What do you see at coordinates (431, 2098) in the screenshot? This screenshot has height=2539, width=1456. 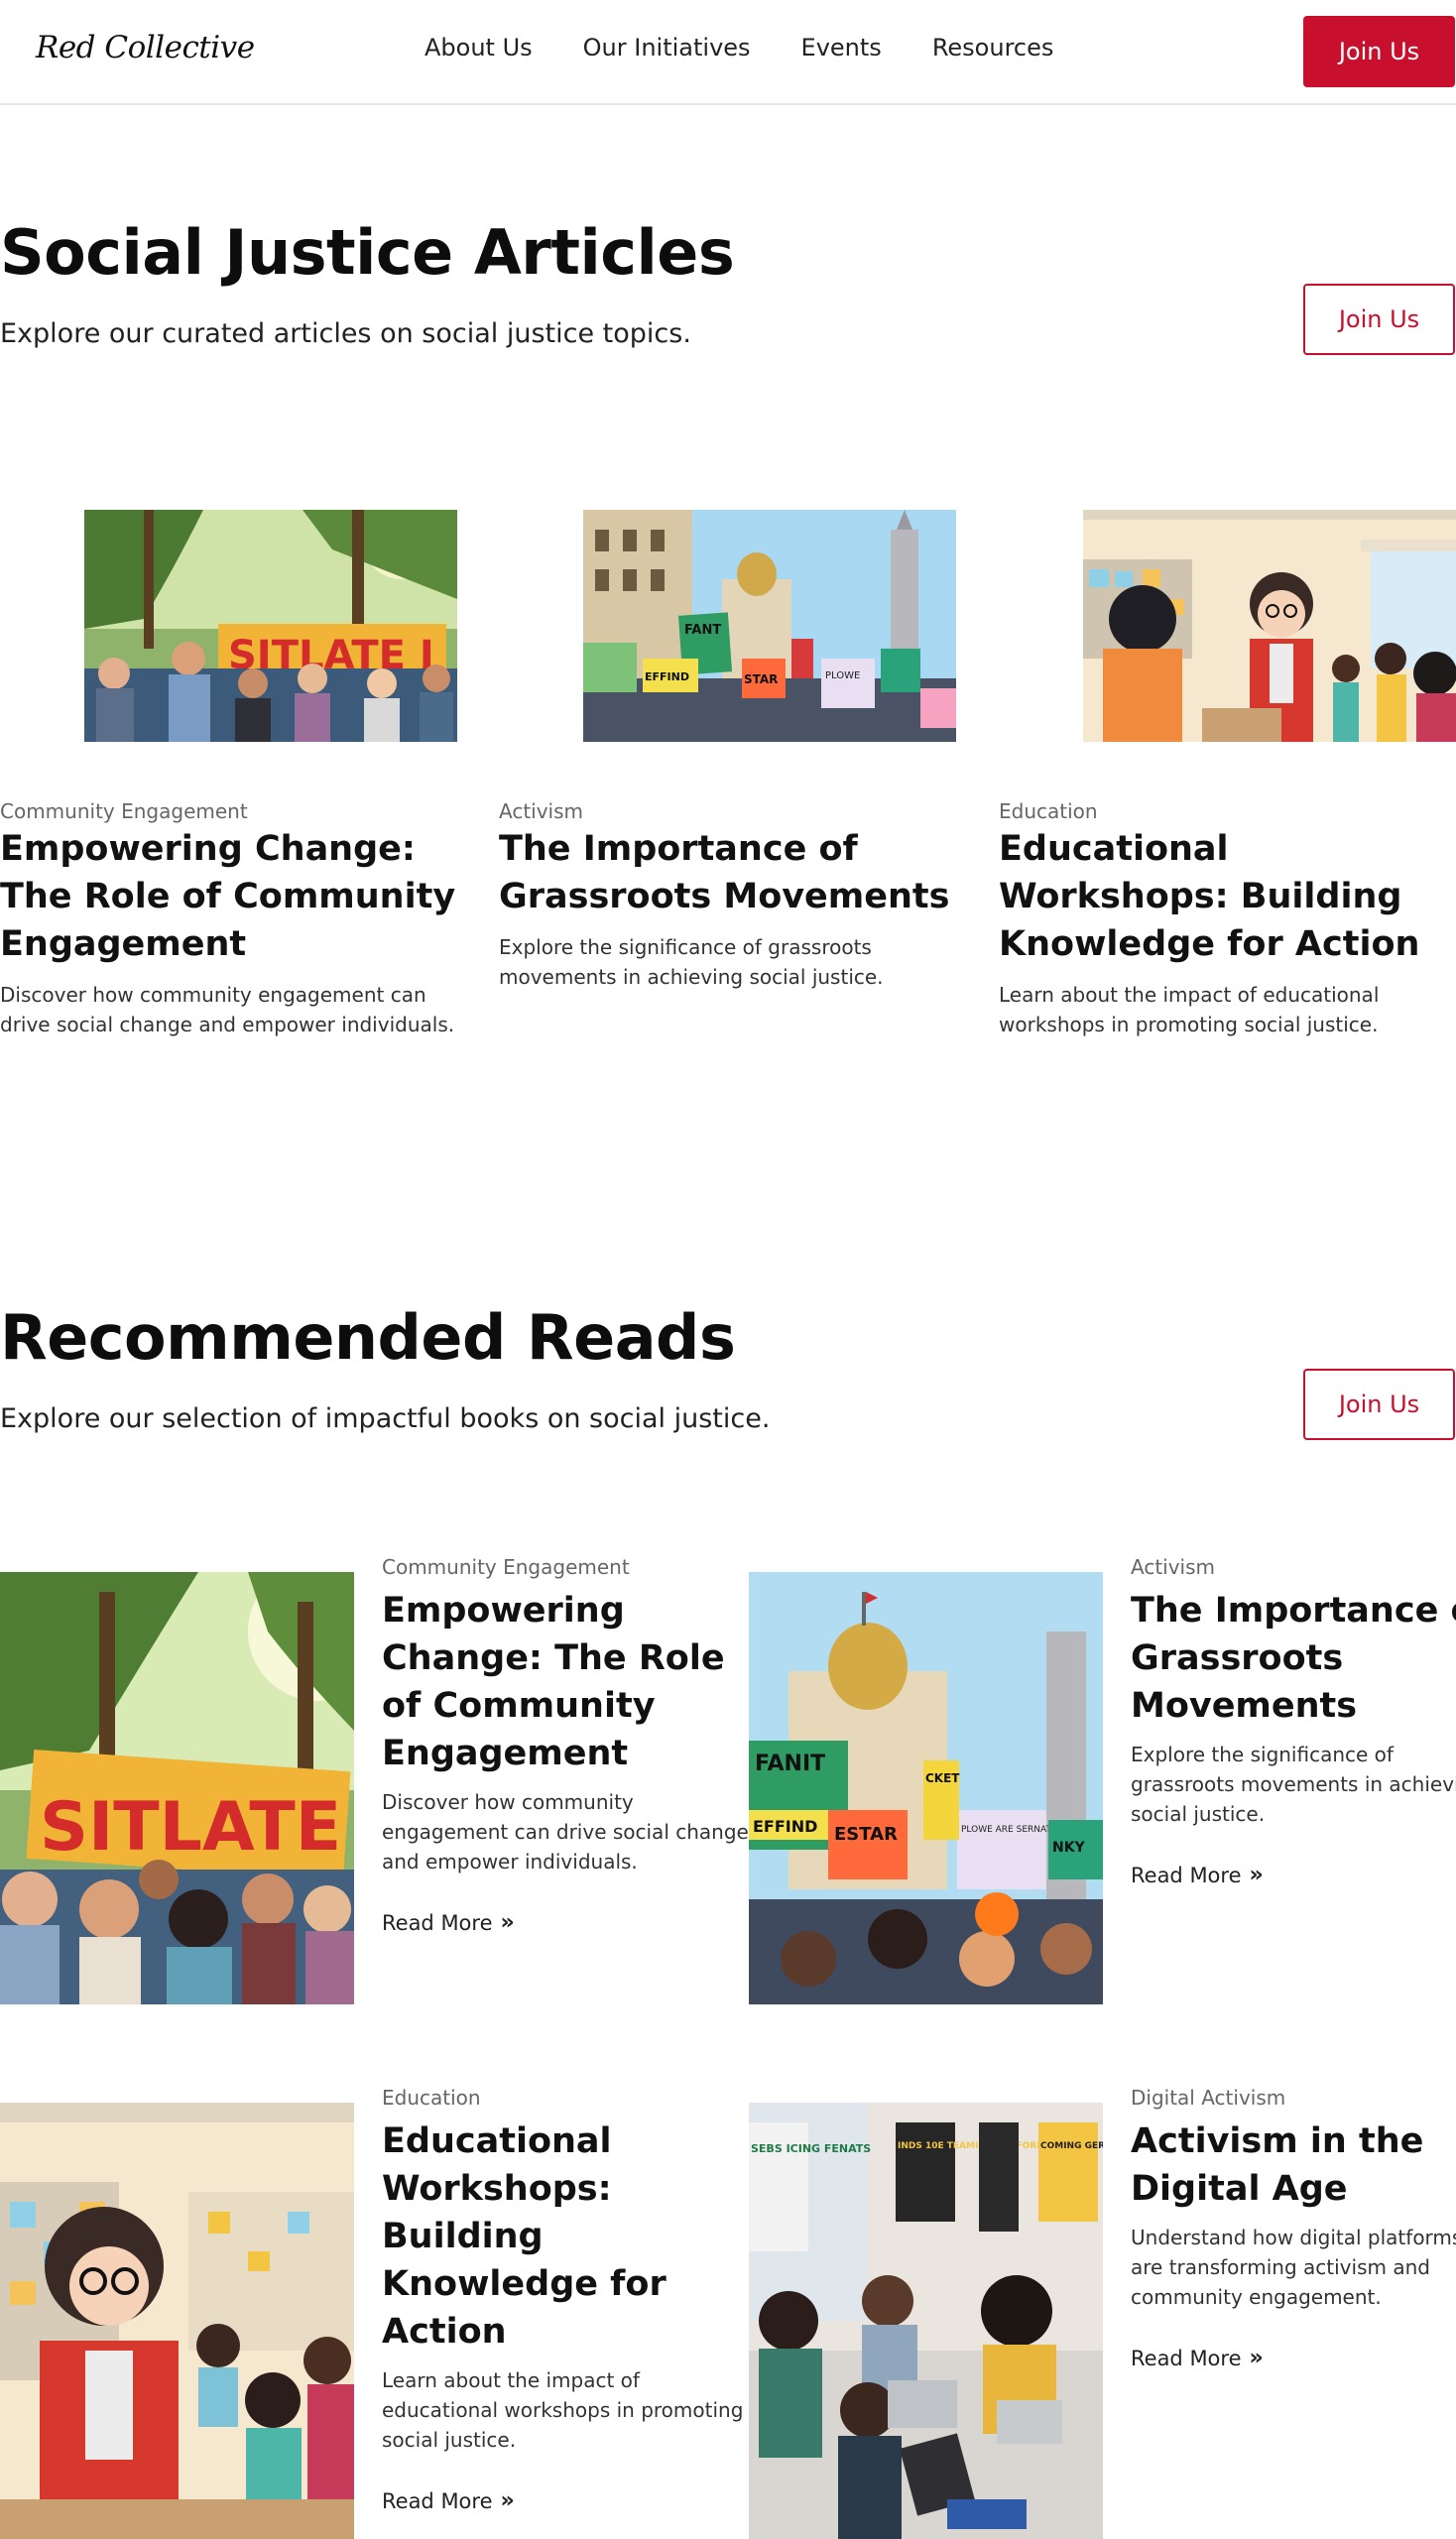 I see `rec-category: Education` at bounding box center [431, 2098].